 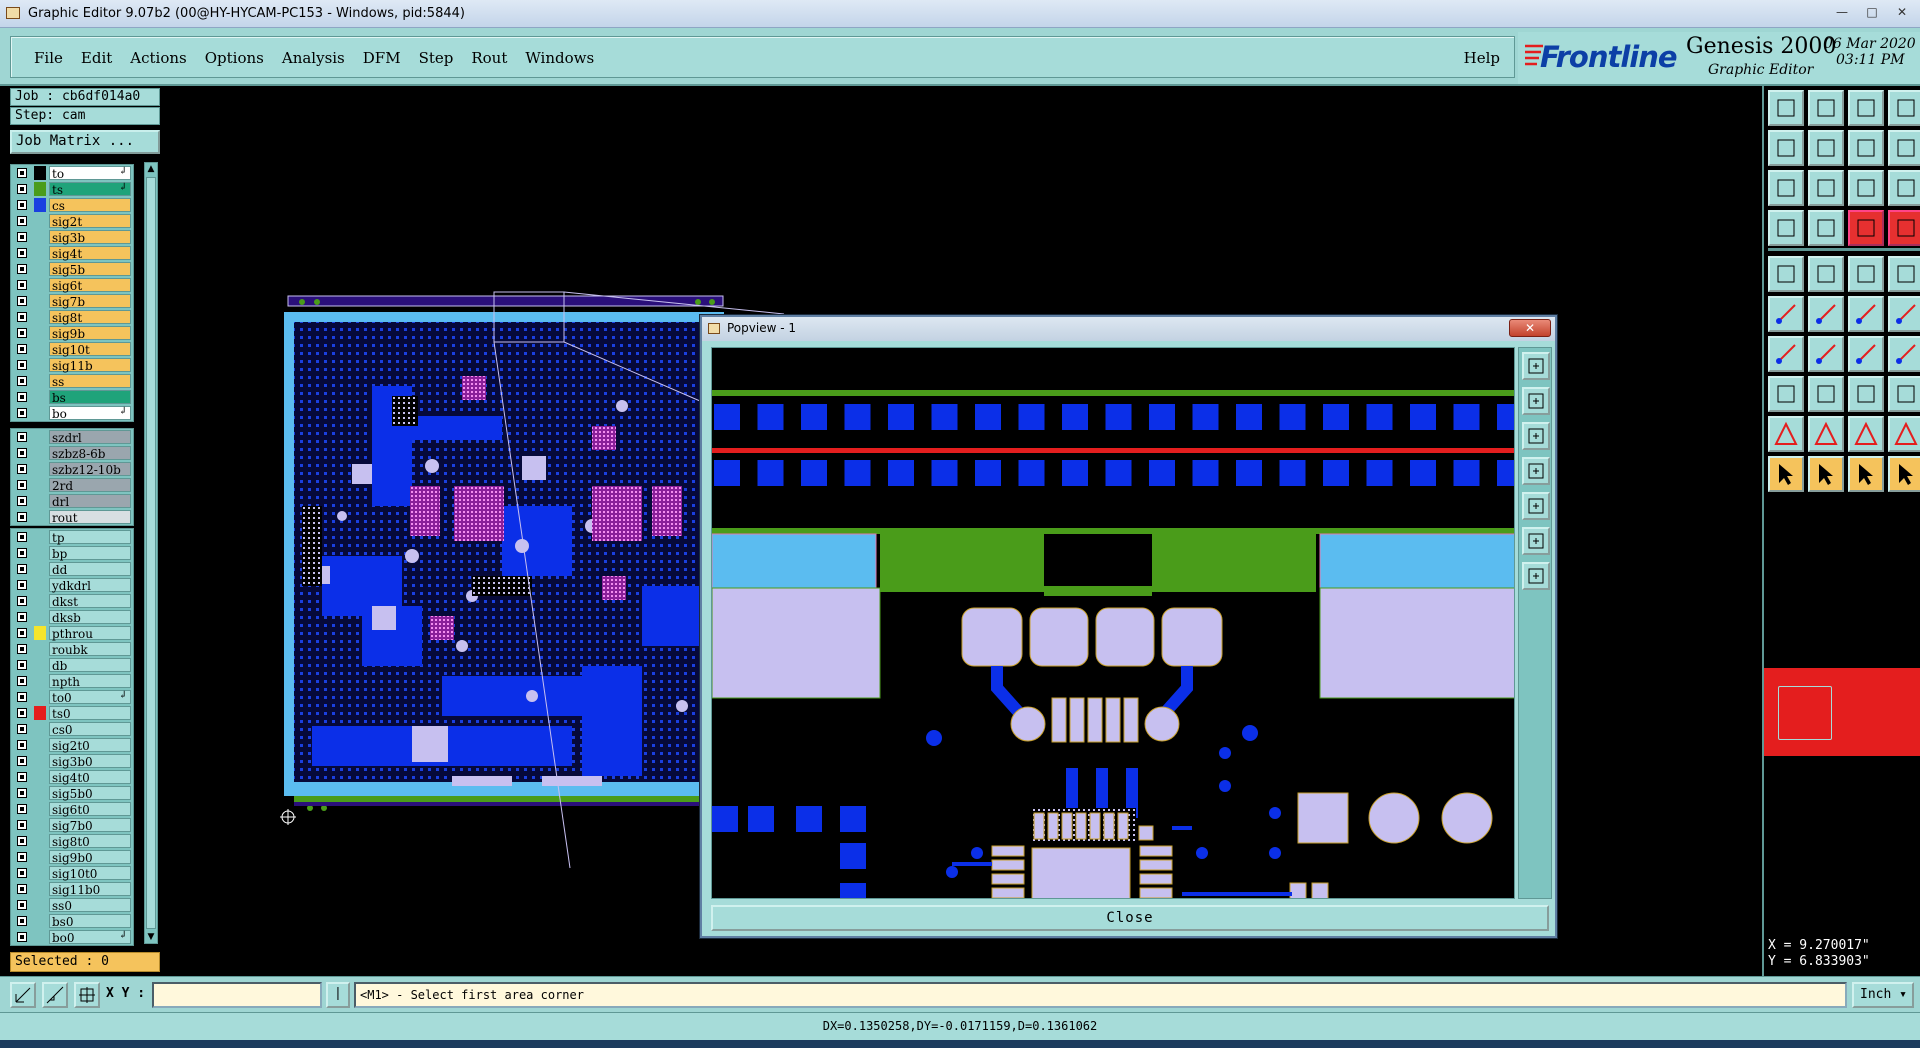 I want to click on layer-row-sig8t: sig8t, so click(x=72, y=317).